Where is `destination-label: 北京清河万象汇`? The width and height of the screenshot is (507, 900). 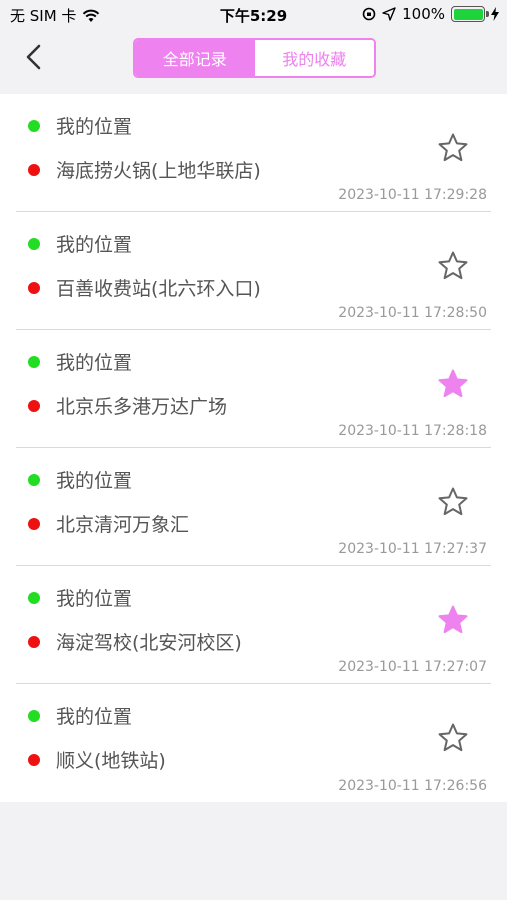 destination-label: 北京清河万象汇 is located at coordinates (123, 525).